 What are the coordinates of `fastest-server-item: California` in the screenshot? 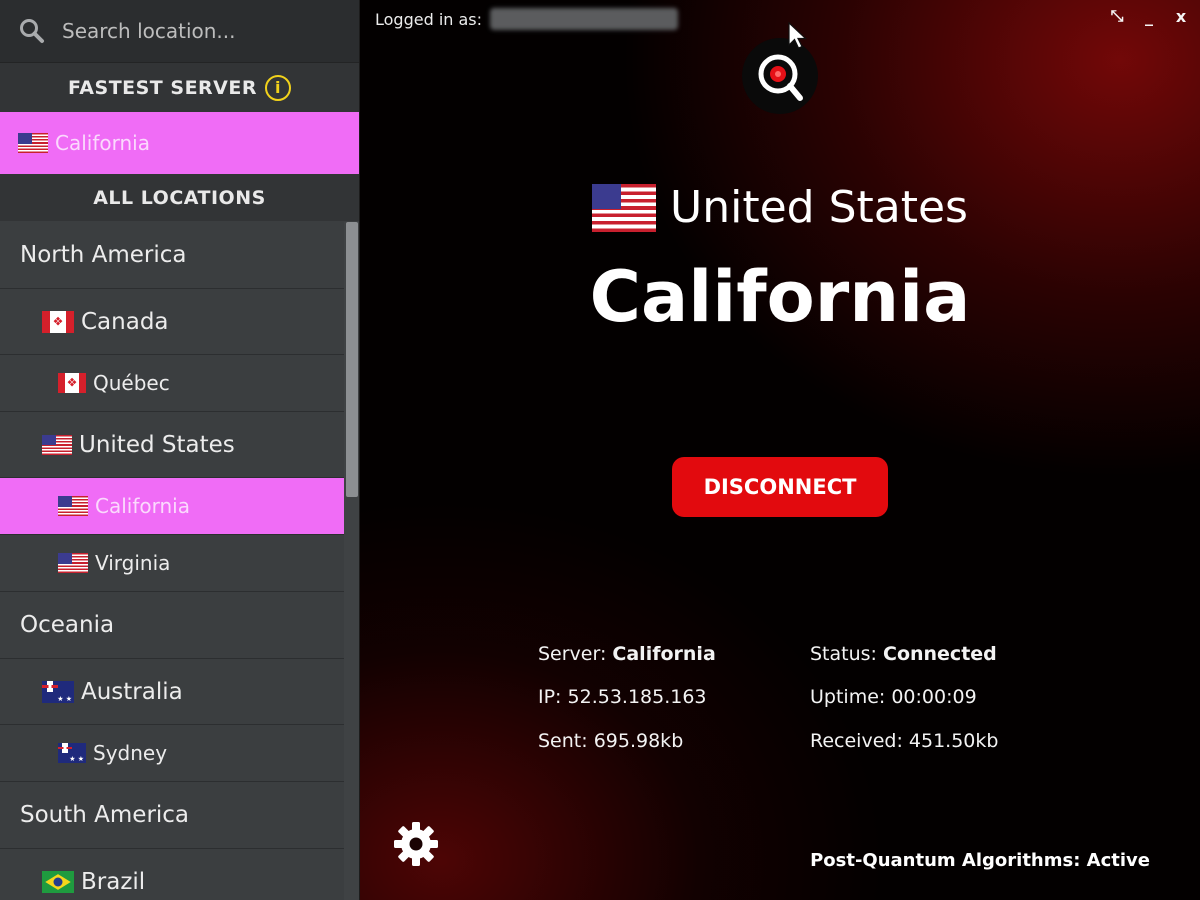 It's located at (179, 143).